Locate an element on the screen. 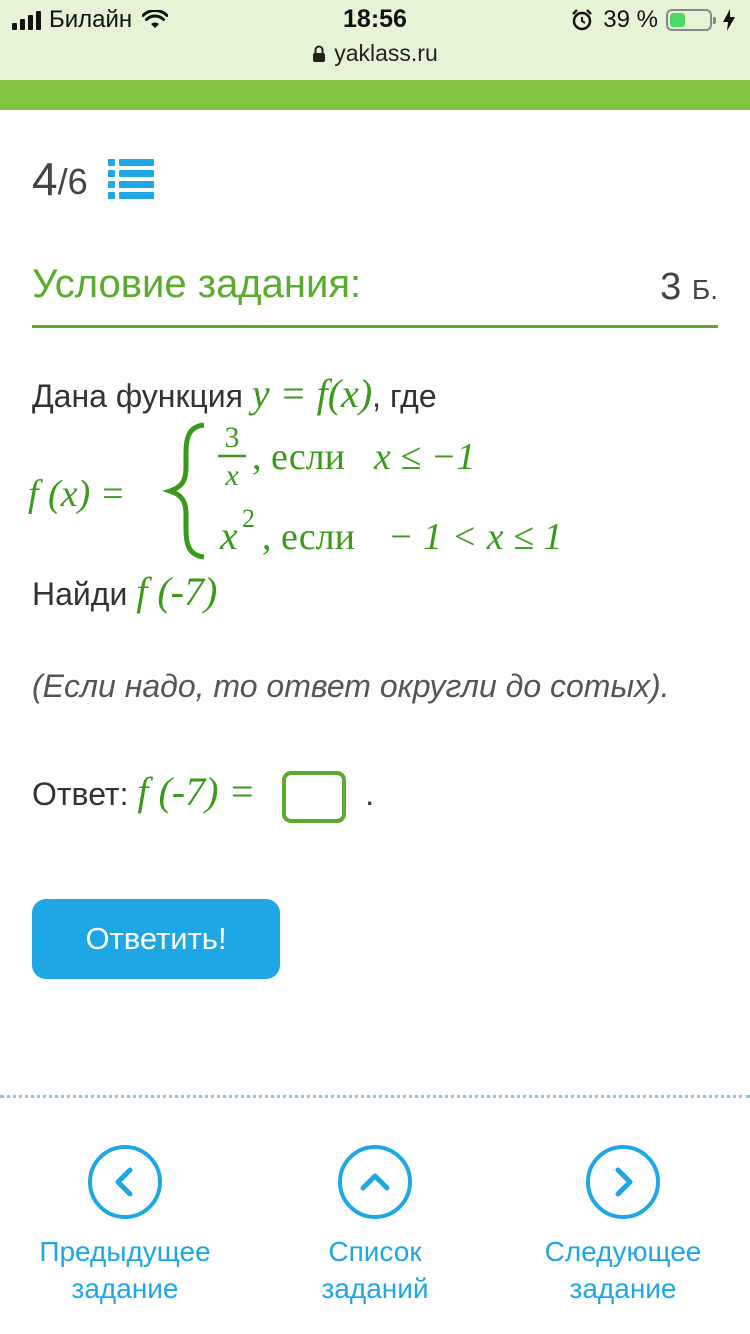 The image size is (750, 1334). case1-numerator: 3 is located at coordinates (232, 437).